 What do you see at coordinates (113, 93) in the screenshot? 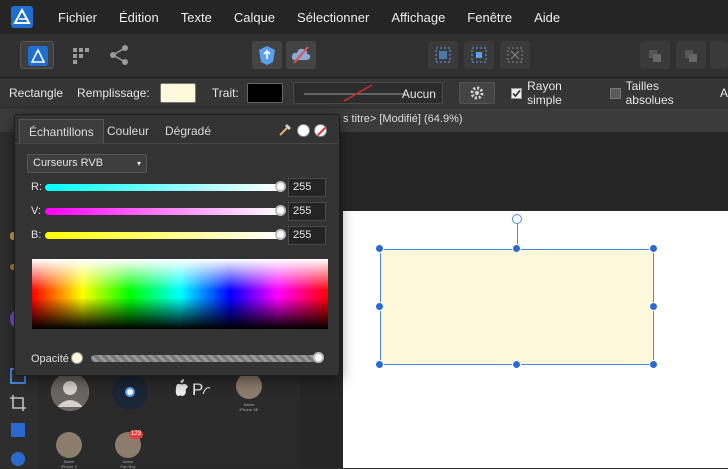
I see `fill-label: Remplissage:` at bounding box center [113, 93].